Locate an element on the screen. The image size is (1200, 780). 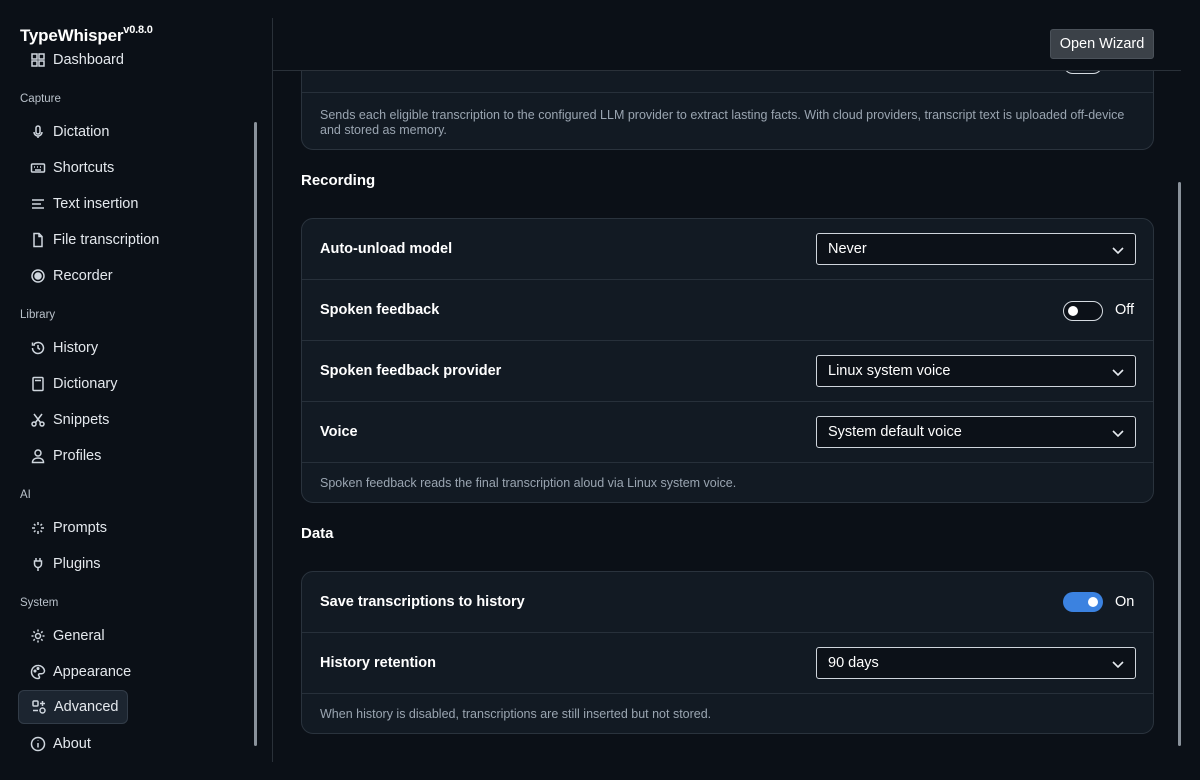
recording-section-title: Recording is located at coordinates (338, 180).